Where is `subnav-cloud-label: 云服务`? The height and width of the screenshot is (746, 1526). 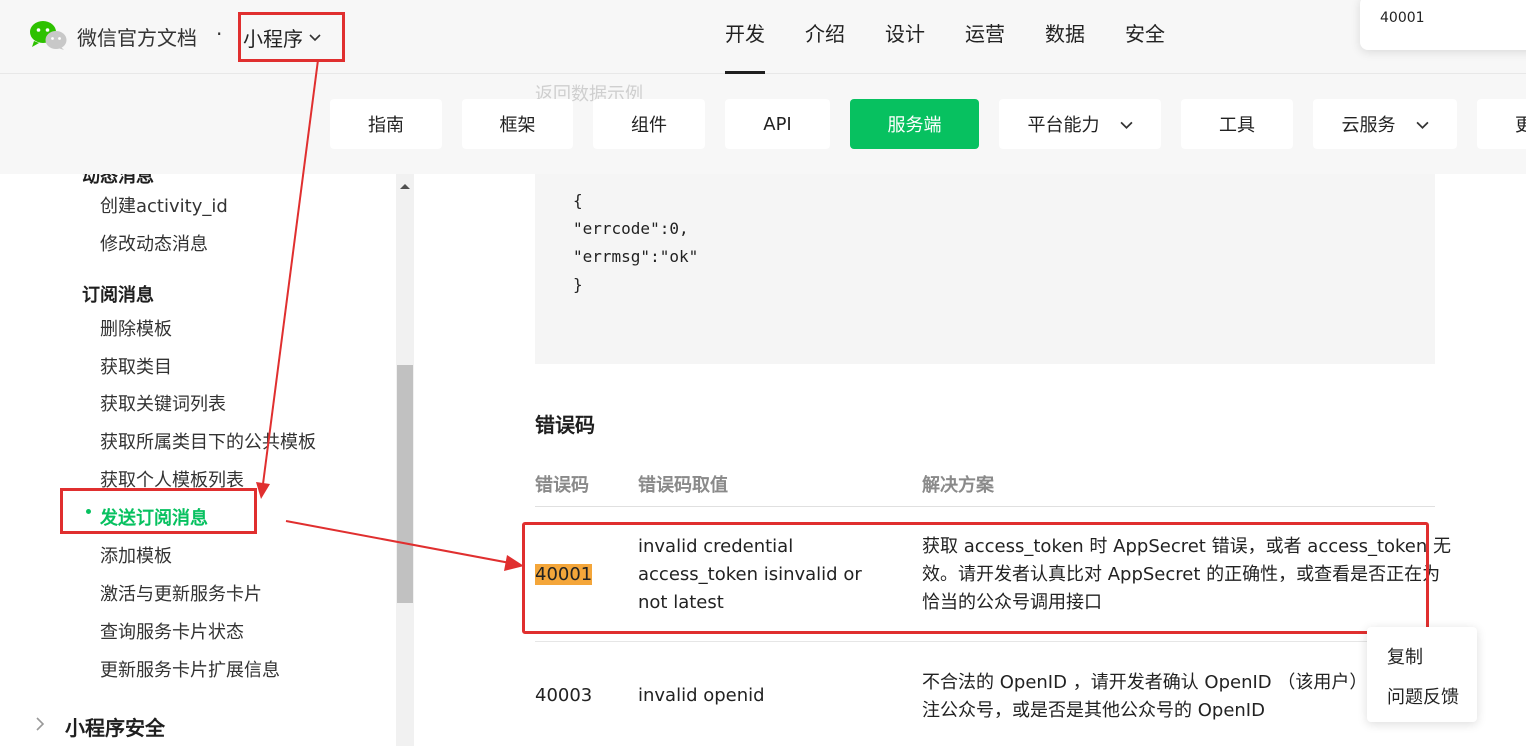 subnav-cloud-label: 云服务 is located at coordinates (1368, 125).